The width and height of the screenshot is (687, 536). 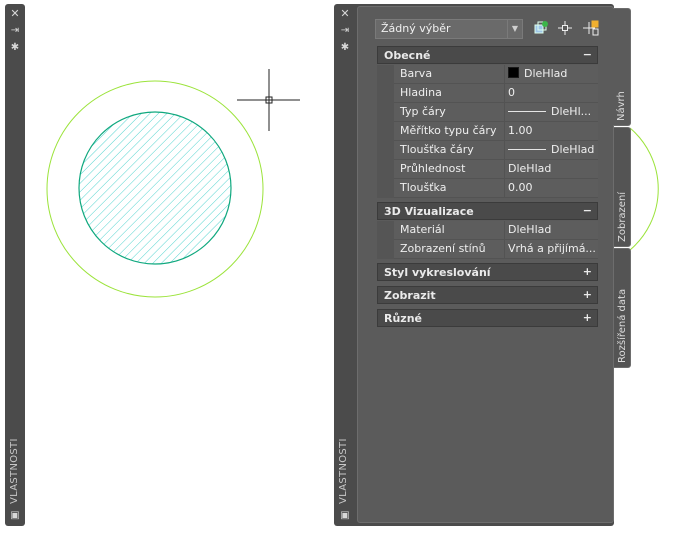 I want to click on toggle-pickadd-icon, so click(x=591, y=28).